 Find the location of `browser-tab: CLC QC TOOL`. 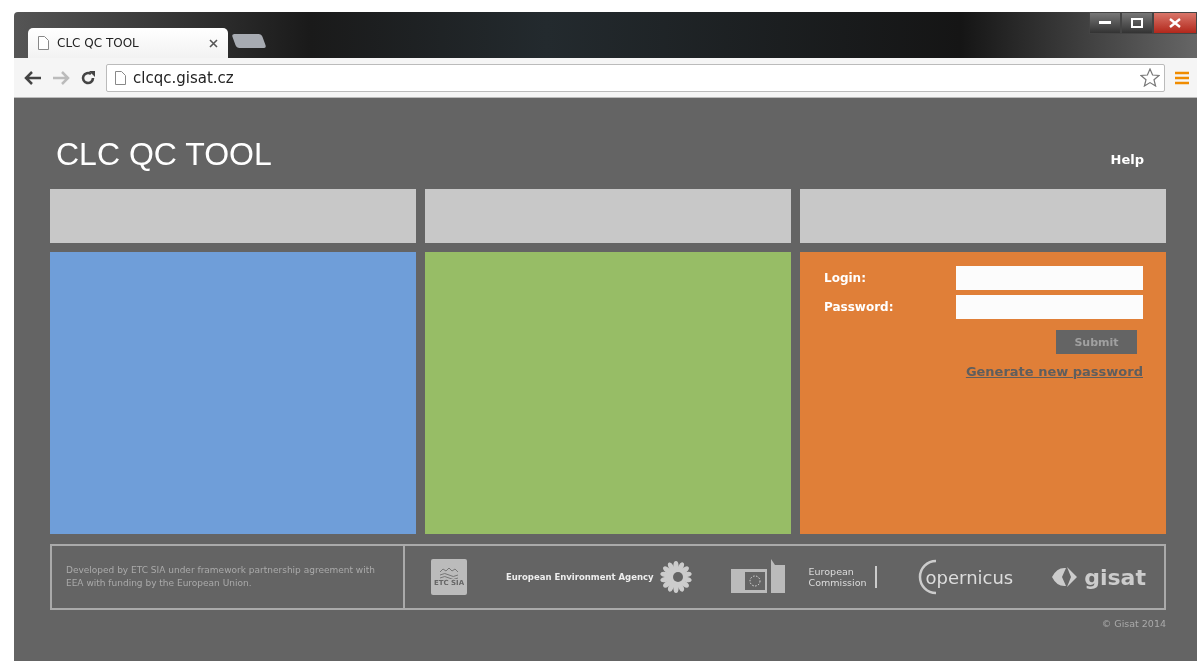

browser-tab: CLC QC TOOL is located at coordinates (128, 43).